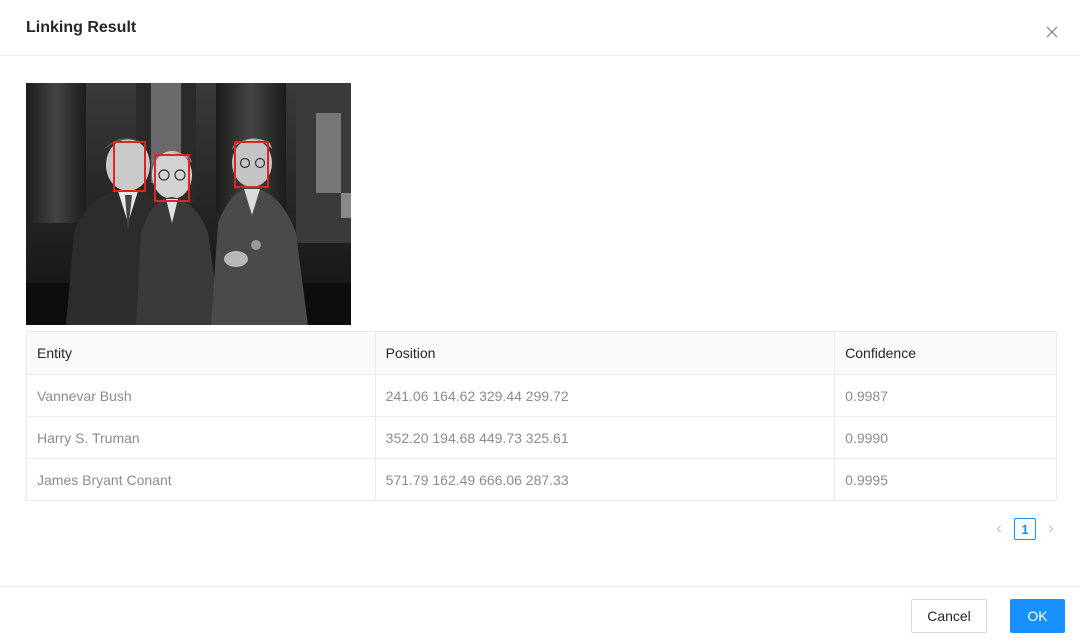 The height and width of the screenshot is (642, 1080). I want to click on pagination: ‹ 1 ›, so click(1025, 529).